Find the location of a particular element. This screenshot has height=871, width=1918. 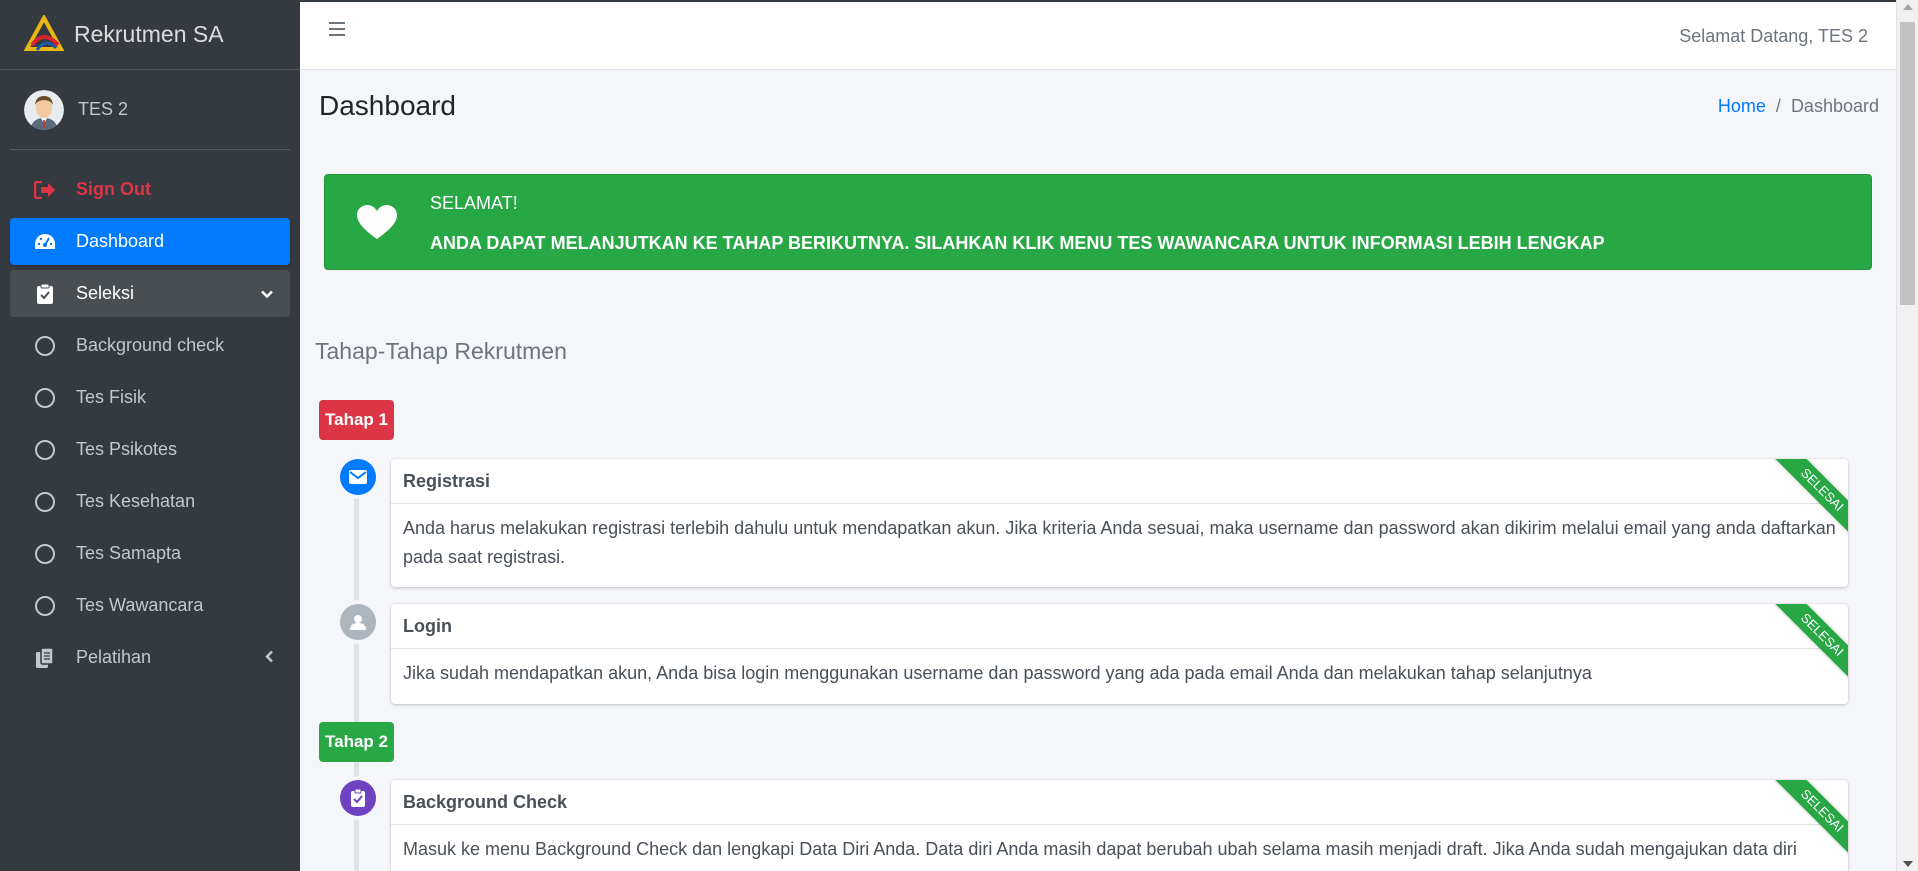

sidebar-item-tes-kesehatan: Tes Kesehatan is located at coordinates (150, 501).